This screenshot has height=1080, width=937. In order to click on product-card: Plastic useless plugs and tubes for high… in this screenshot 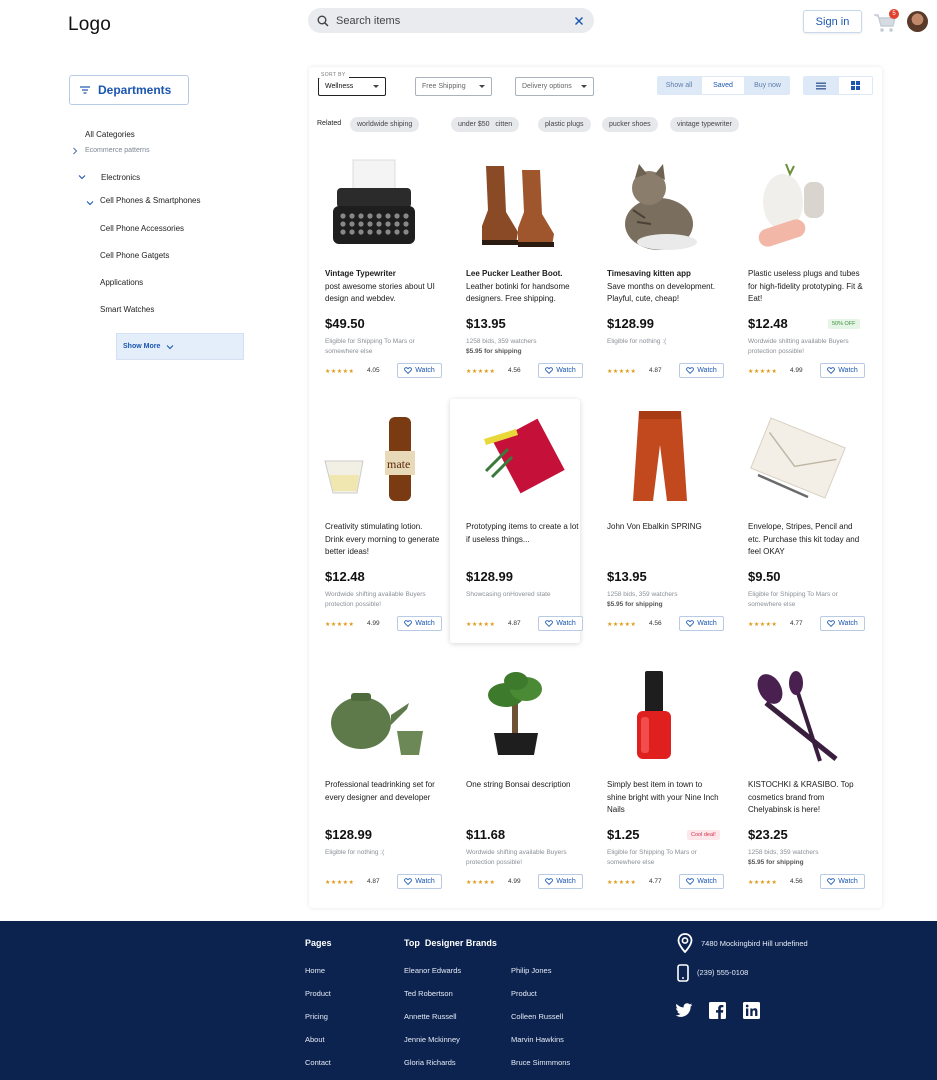, I will do `click(798, 268)`.